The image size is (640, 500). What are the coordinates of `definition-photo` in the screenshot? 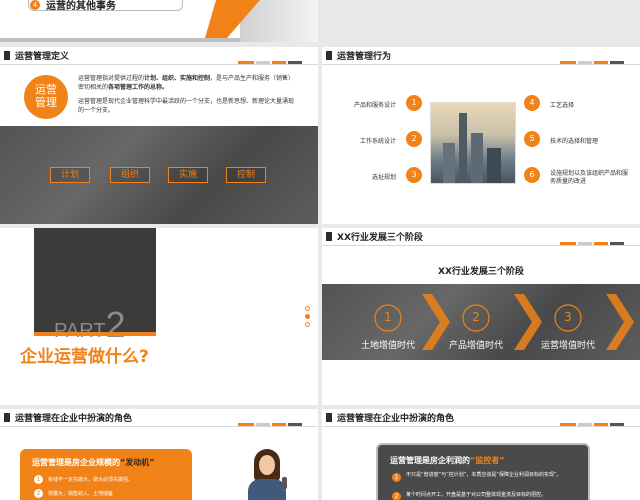 It's located at (159, 175).